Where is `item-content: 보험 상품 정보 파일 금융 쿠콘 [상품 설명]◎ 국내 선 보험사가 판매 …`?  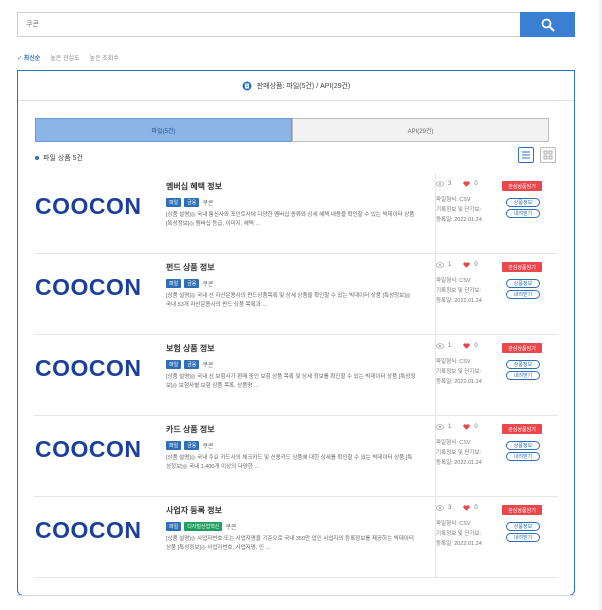
item-content: 보험 상품 정보 파일 금융 쿠콘 [상품 설명]◎ 국내 선 보험사가 판매 … is located at coordinates (291, 367).